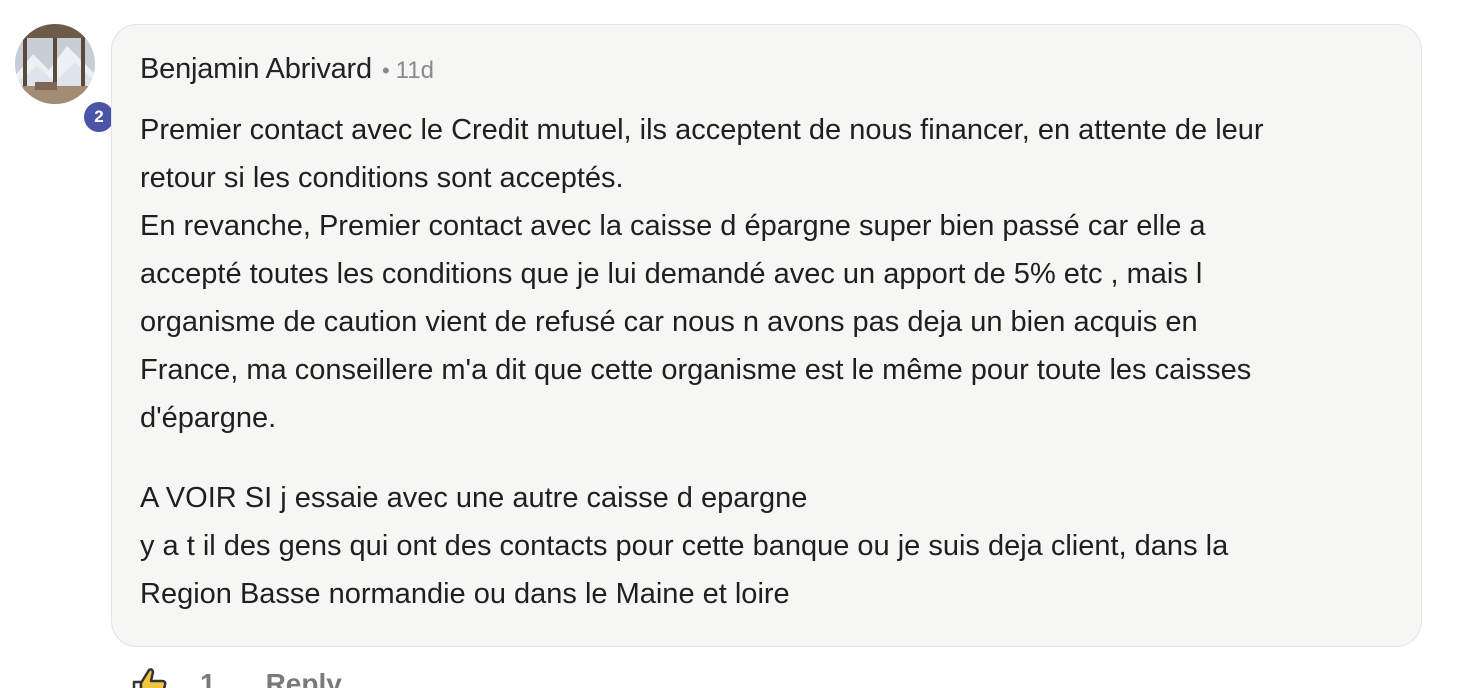  I want to click on avatar-wrapper: 2, so click(66, 79).